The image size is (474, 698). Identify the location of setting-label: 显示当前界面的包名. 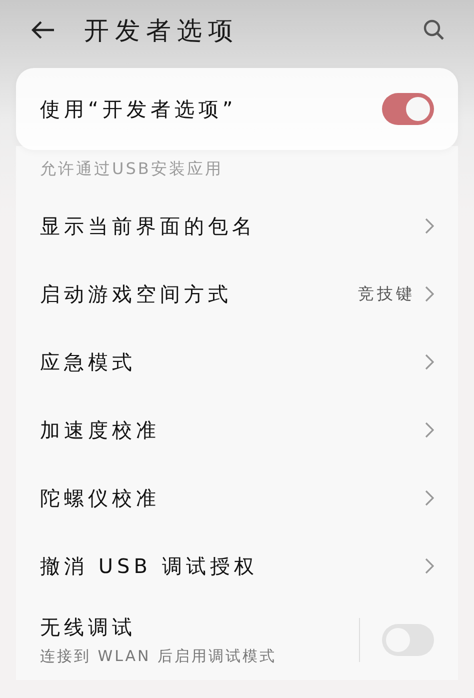
(148, 226).